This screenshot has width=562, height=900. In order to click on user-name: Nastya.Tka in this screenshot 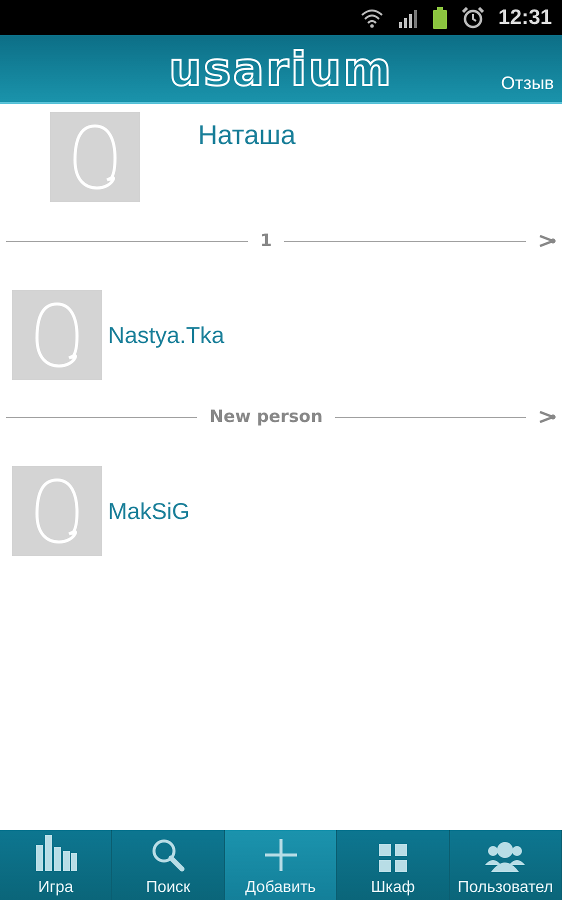, I will do `click(166, 335)`.